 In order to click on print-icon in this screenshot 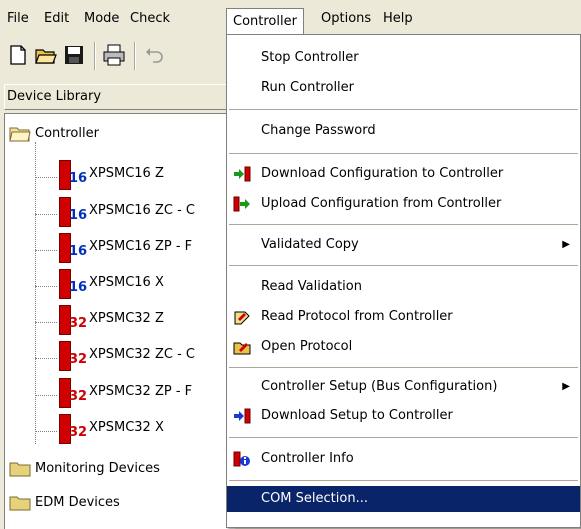, I will do `click(114, 55)`.